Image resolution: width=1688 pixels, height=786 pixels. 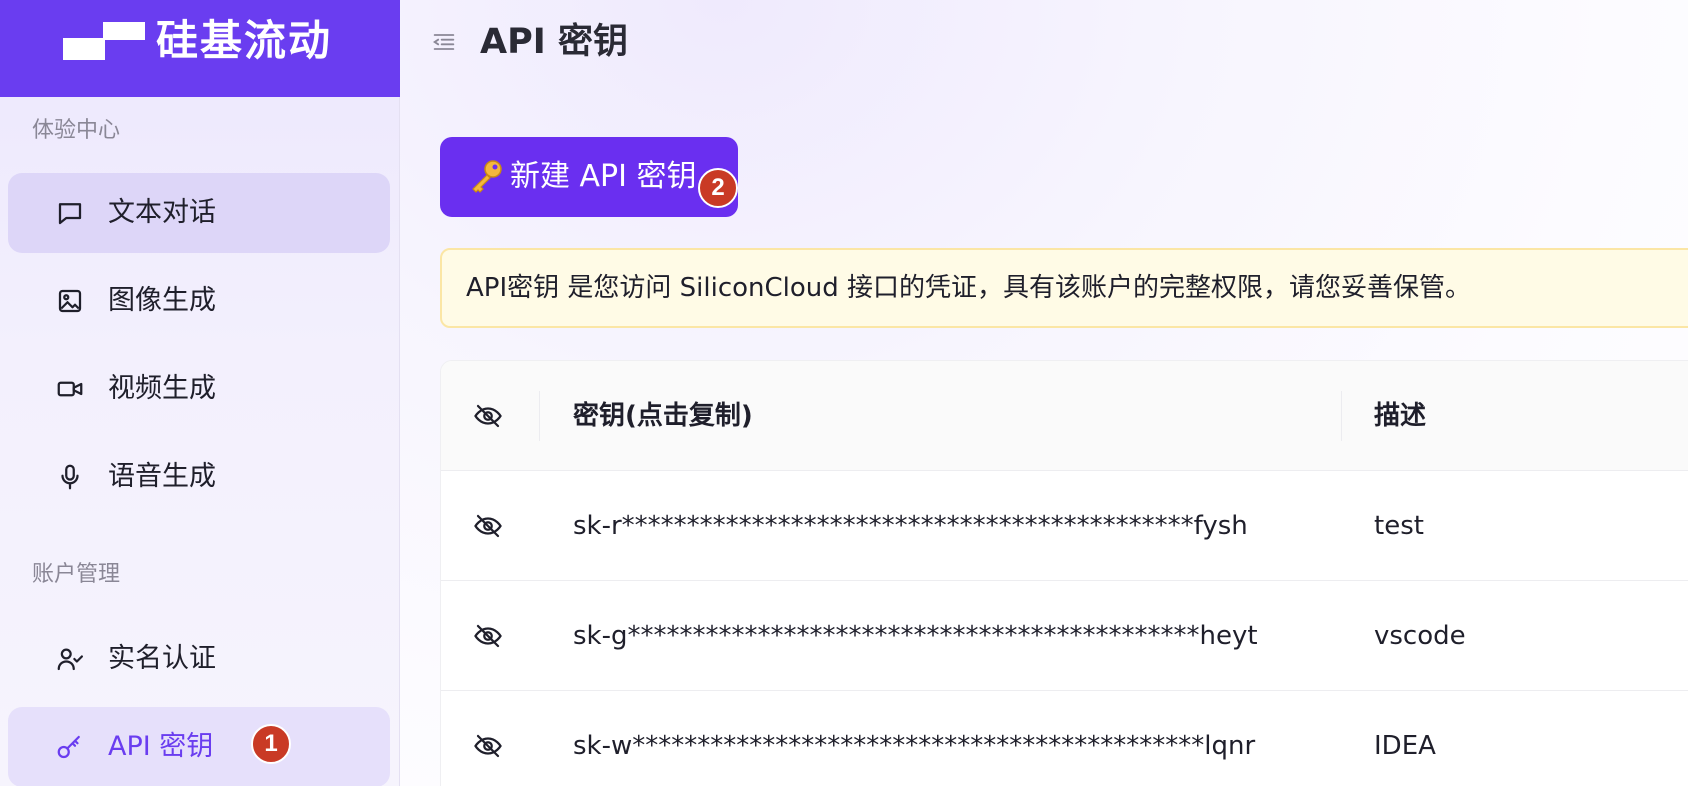 What do you see at coordinates (1420, 636) in the screenshot?
I see `api-key-description: vscode` at bounding box center [1420, 636].